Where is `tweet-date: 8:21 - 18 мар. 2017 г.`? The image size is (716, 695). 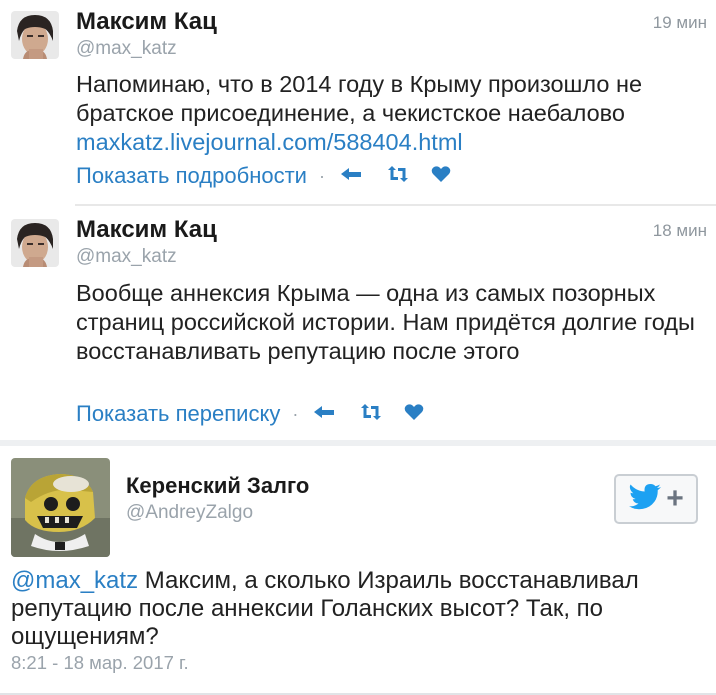
tweet-date: 8:21 - 18 мар. 2017 г. is located at coordinates (100, 663).